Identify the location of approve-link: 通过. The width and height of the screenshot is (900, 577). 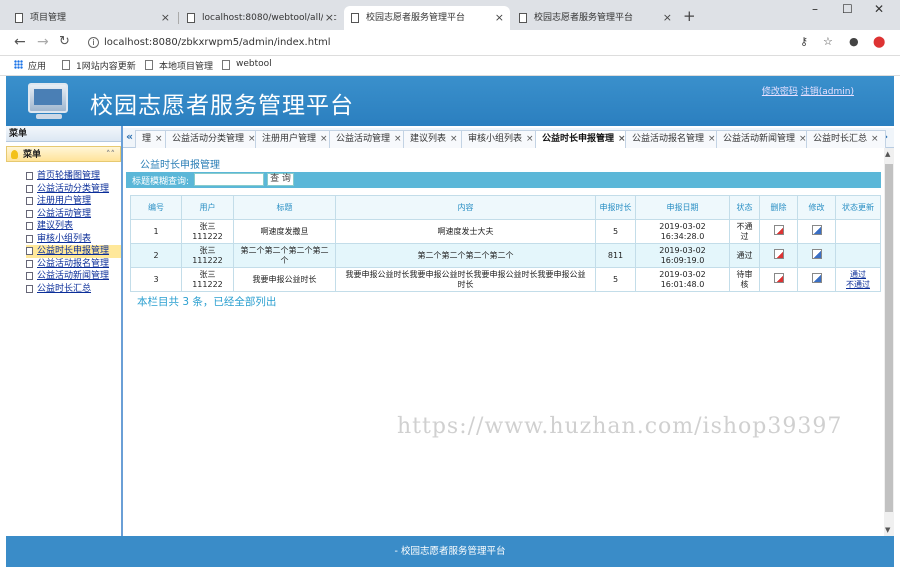
(858, 275).